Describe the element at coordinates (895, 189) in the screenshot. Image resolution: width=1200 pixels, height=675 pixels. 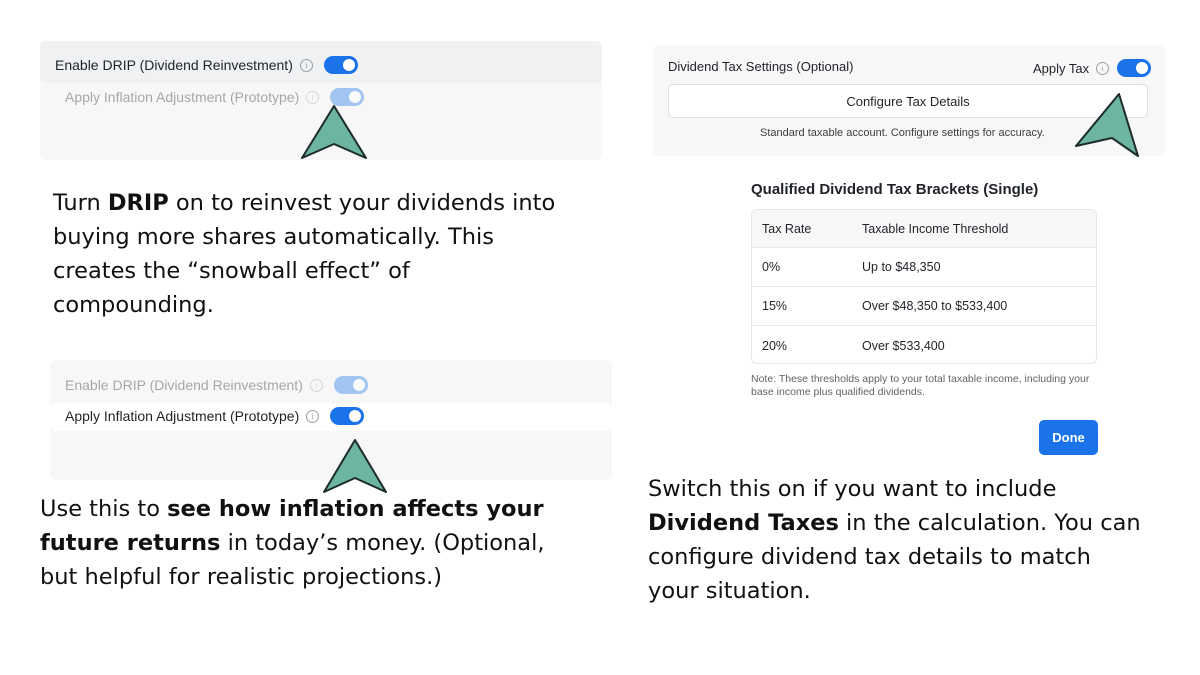
I see `brackets-title: Qualified Dividend Tax Brackets (Single)` at that location.